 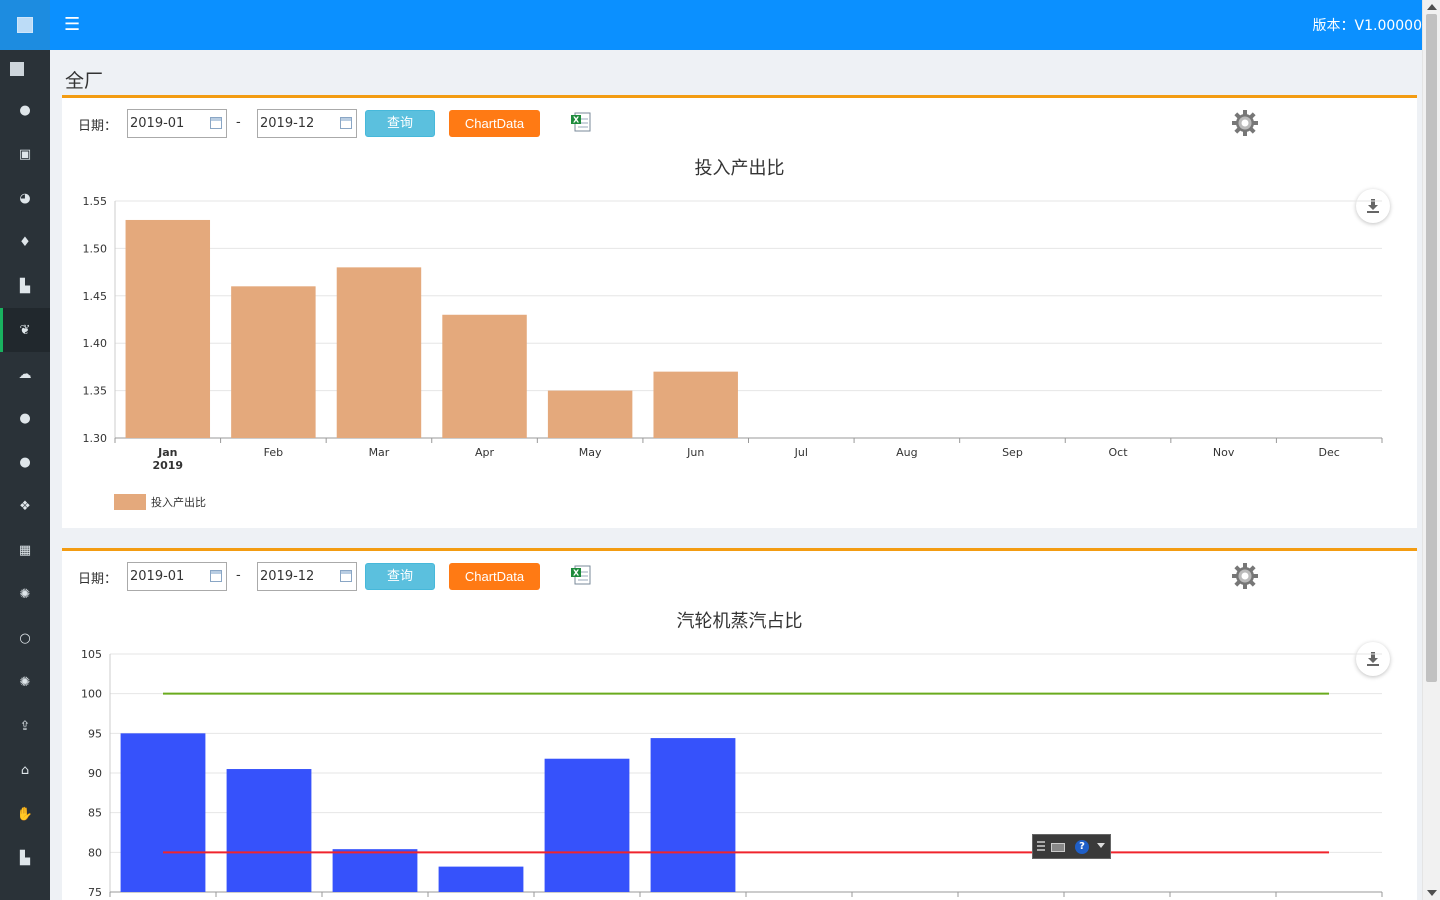 I want to click on y-tick-label: 75, so click(x=95, y=892).